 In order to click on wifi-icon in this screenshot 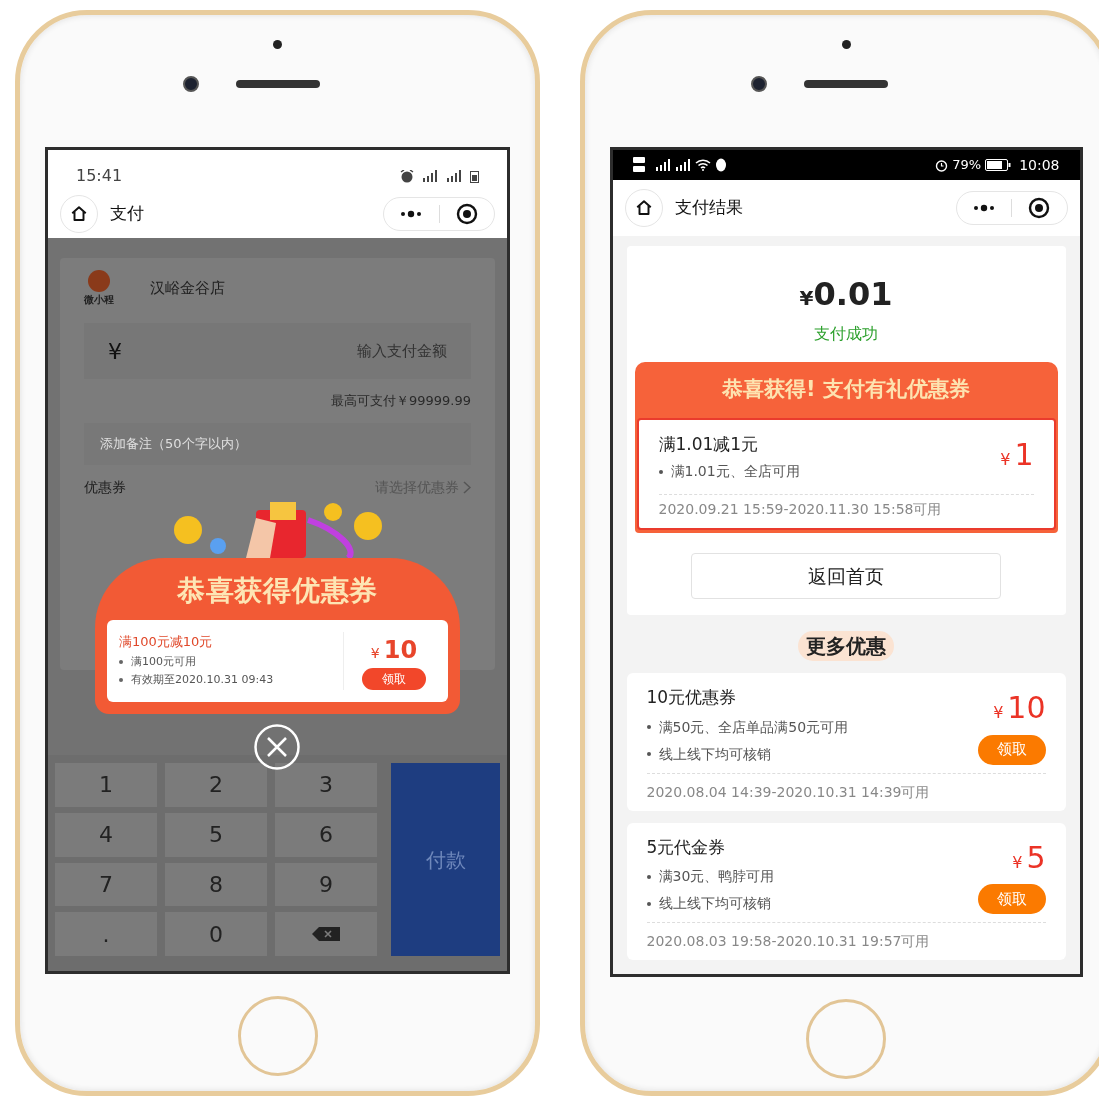, I will do `click(702, 165)`.